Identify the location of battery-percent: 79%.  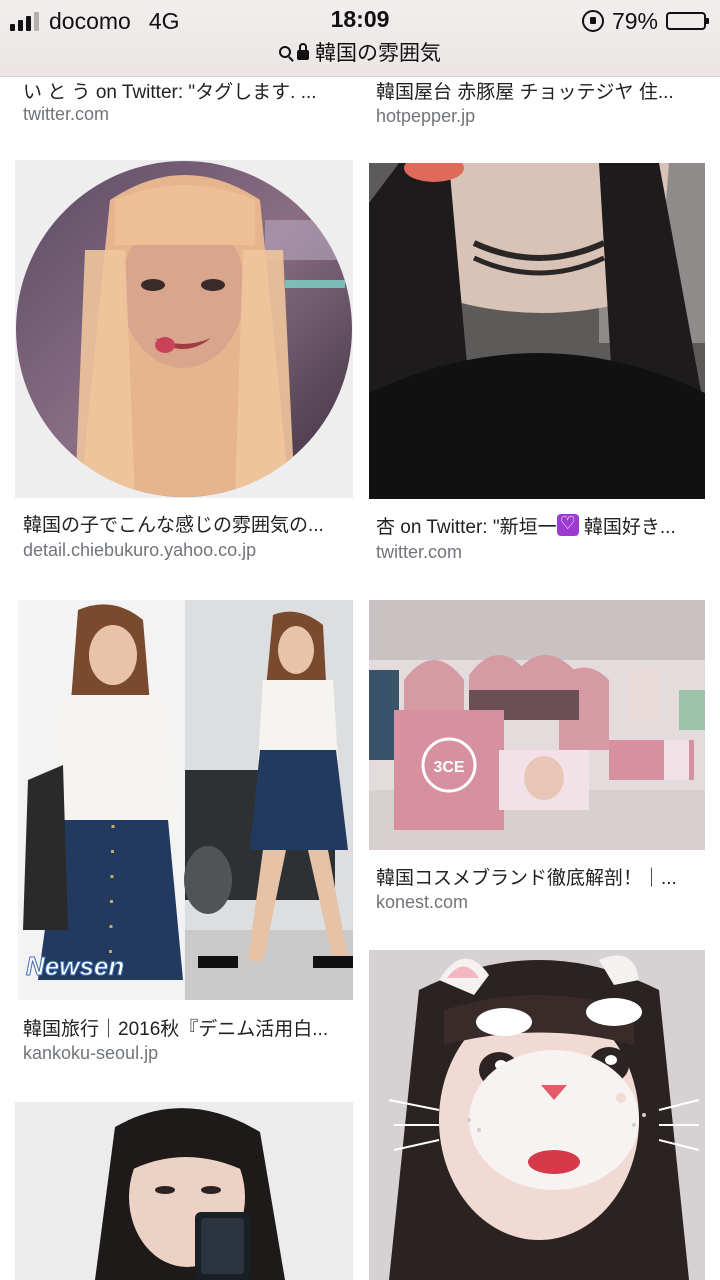
(634, 20).